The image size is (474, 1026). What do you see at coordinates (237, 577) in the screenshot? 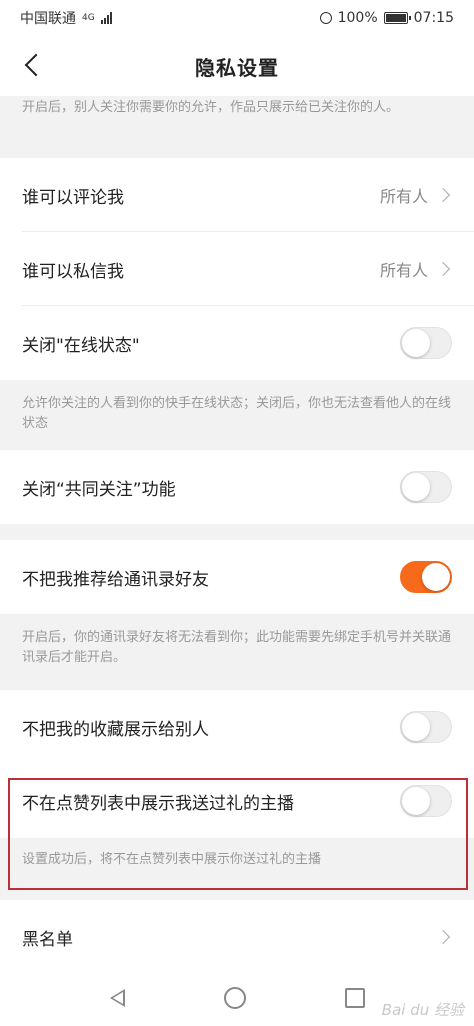
I see `recommend-contacts-row: 不把我推荐给通讯录好友` at bounding box center [237, 577].